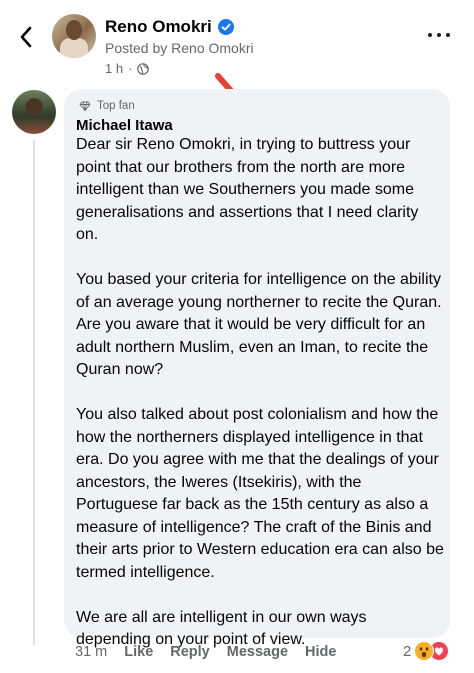  I want to click on thread-line, so click(34, 392).